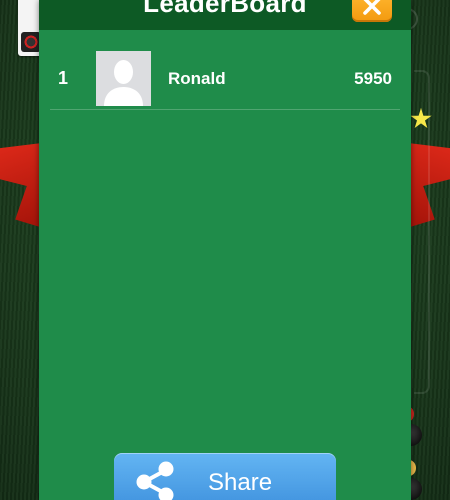 Image resolution: width=450 pixels, height=500 pixels. I want to click on player-score: 5950, so click(373, 78).